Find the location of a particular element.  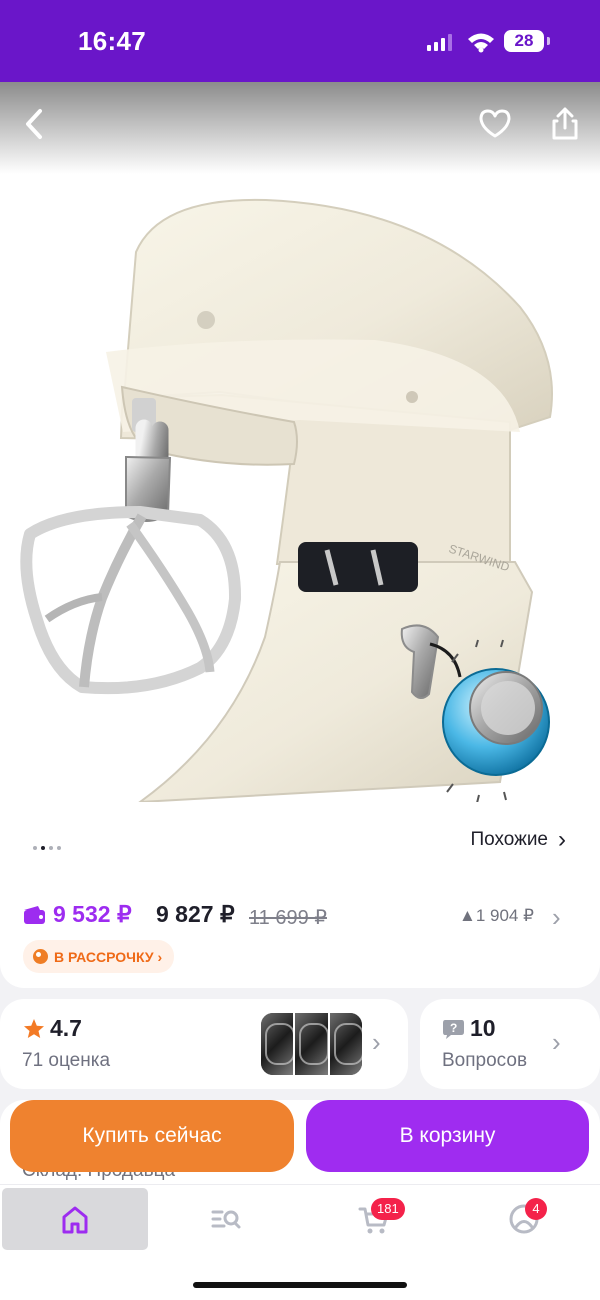

tab-home is located at coordinates (75, 1219).